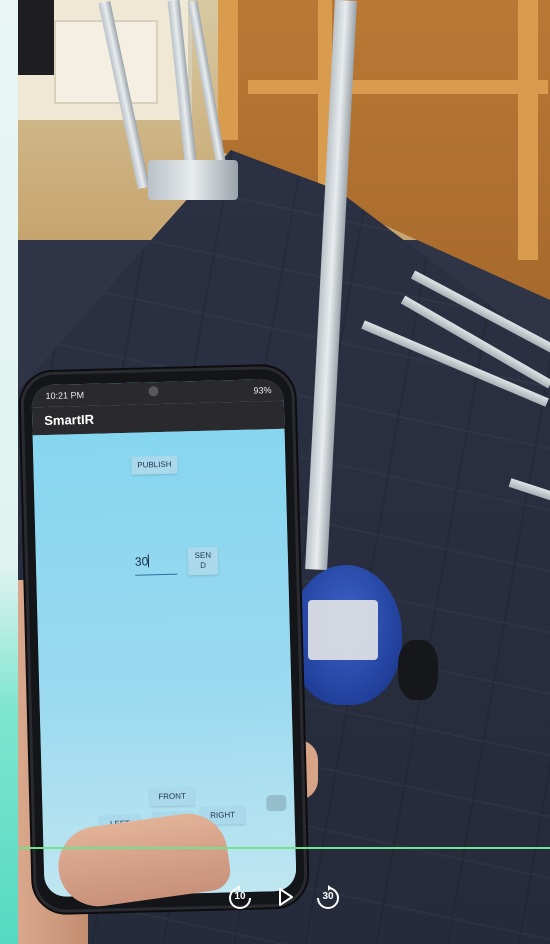  I want to click on send-button: SEN D, so click(203, 561).